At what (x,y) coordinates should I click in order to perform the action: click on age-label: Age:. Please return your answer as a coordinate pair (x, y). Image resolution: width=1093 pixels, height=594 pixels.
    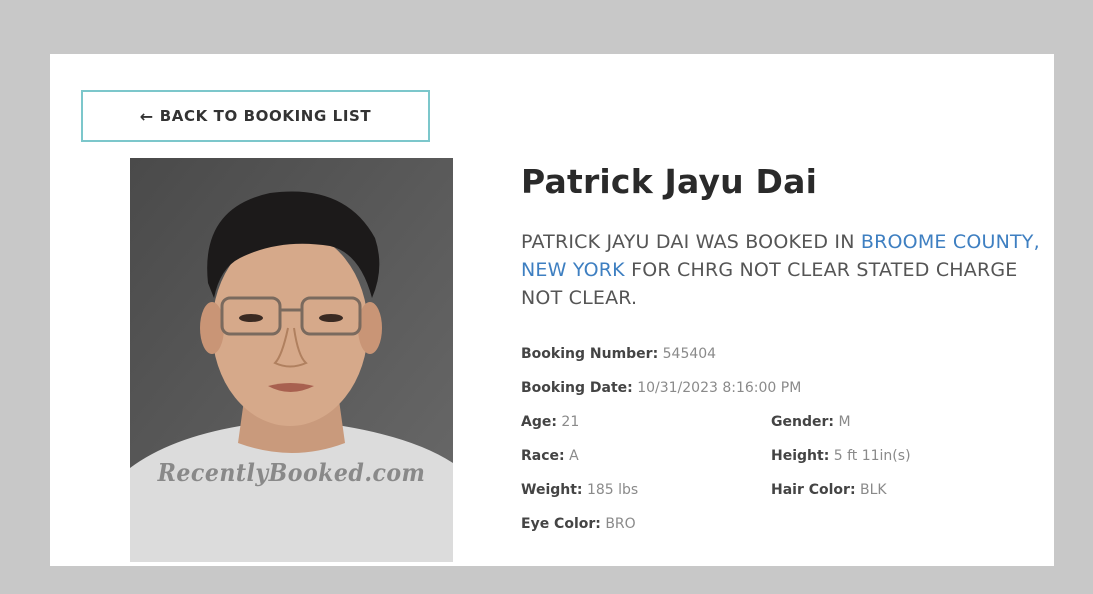
    Looking at the image, I should click on (539, 422).